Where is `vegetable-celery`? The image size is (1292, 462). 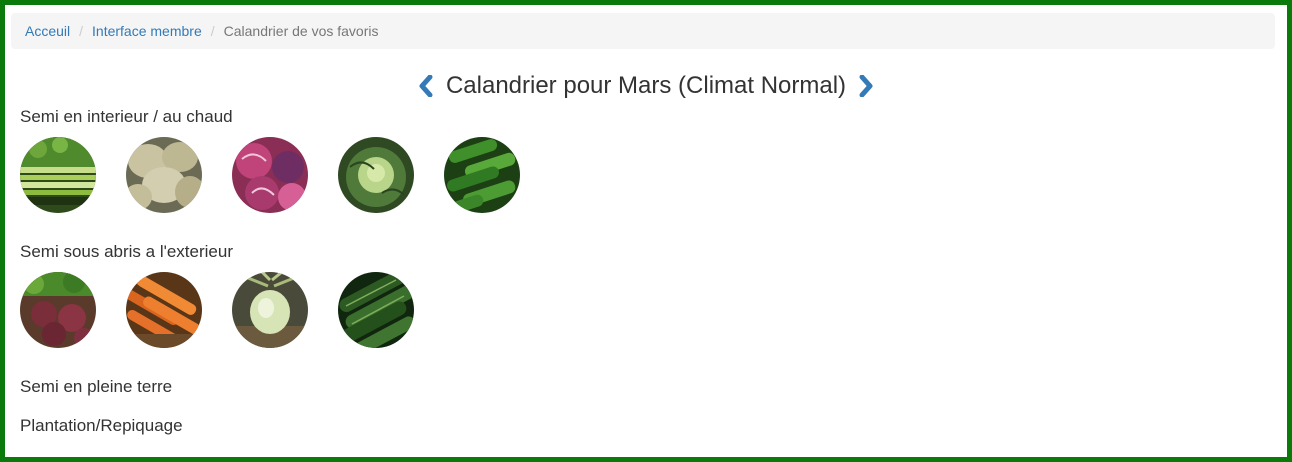 vegetable-celery is located at coordinates (58, 175).